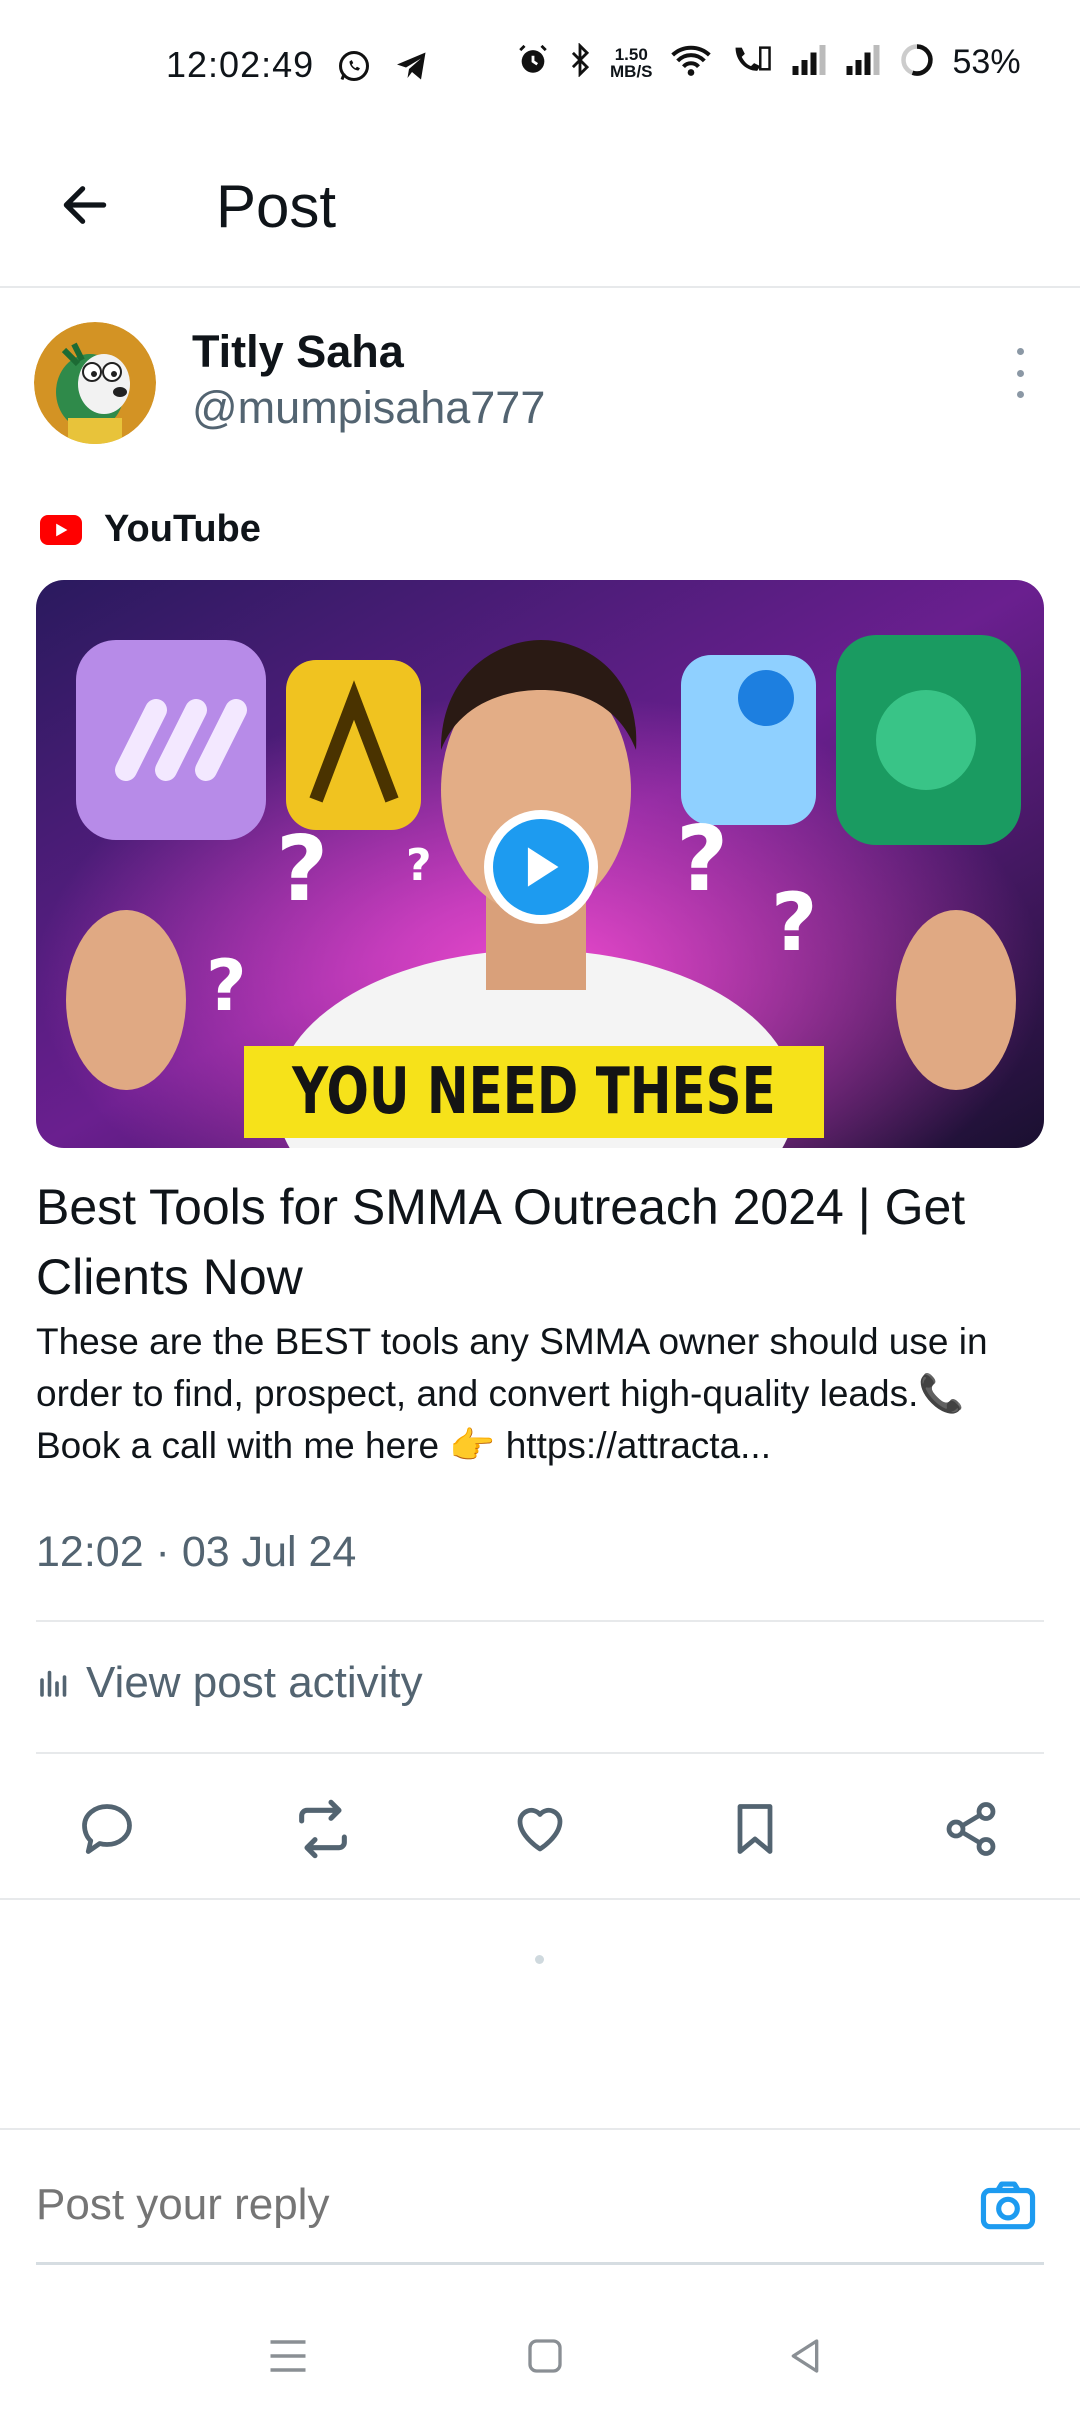 The height and width of the screenshot is (2412, 1080). What do you see at coordinates (863, 62) in the screenshot?
I see `signal-2-icon` at bounding box center [863, 62].